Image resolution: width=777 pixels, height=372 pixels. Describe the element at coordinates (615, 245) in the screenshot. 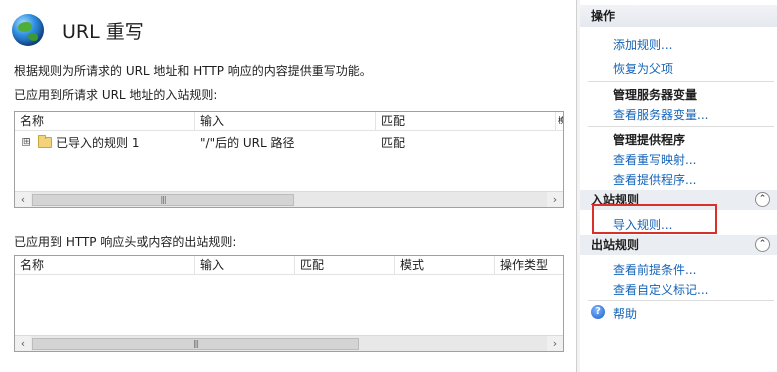

I see `outbound-rules-section-title: 出站规则` at that location.